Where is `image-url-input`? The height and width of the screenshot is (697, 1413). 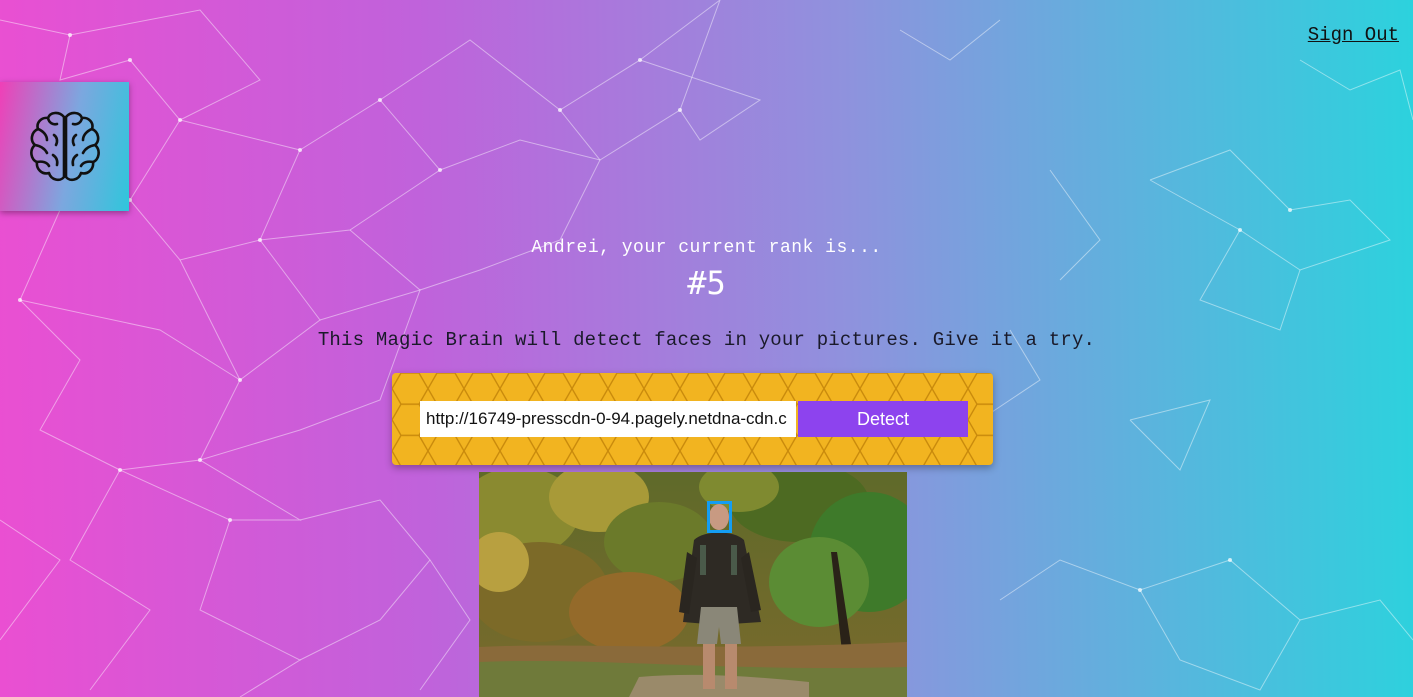 image-url-input is located at coordinates (608, 419).